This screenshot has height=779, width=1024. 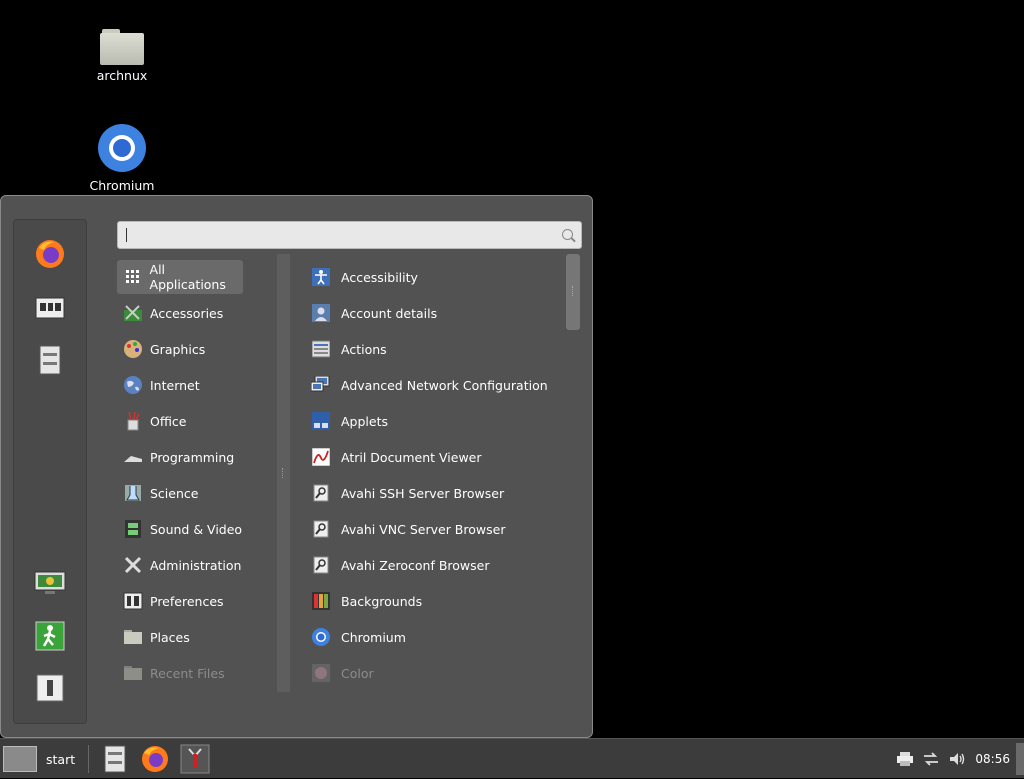 I want to click on terminal-icon, so click(x=195, y=759).